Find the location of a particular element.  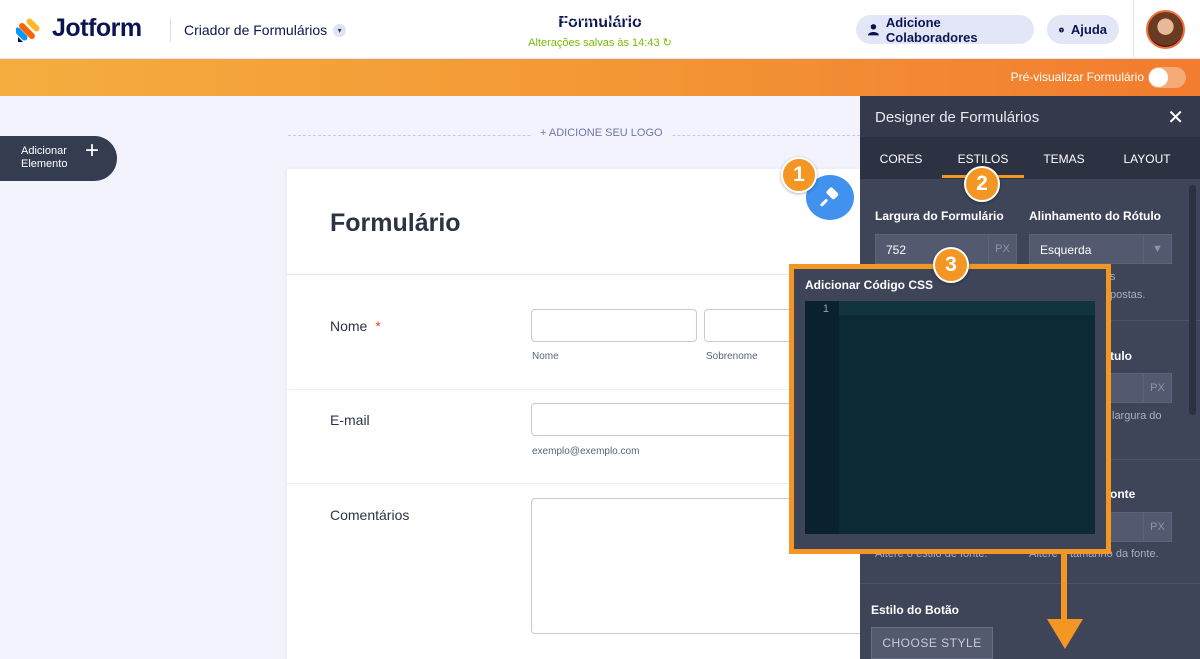

plus-icon: + is located at coordinates (92, 150).